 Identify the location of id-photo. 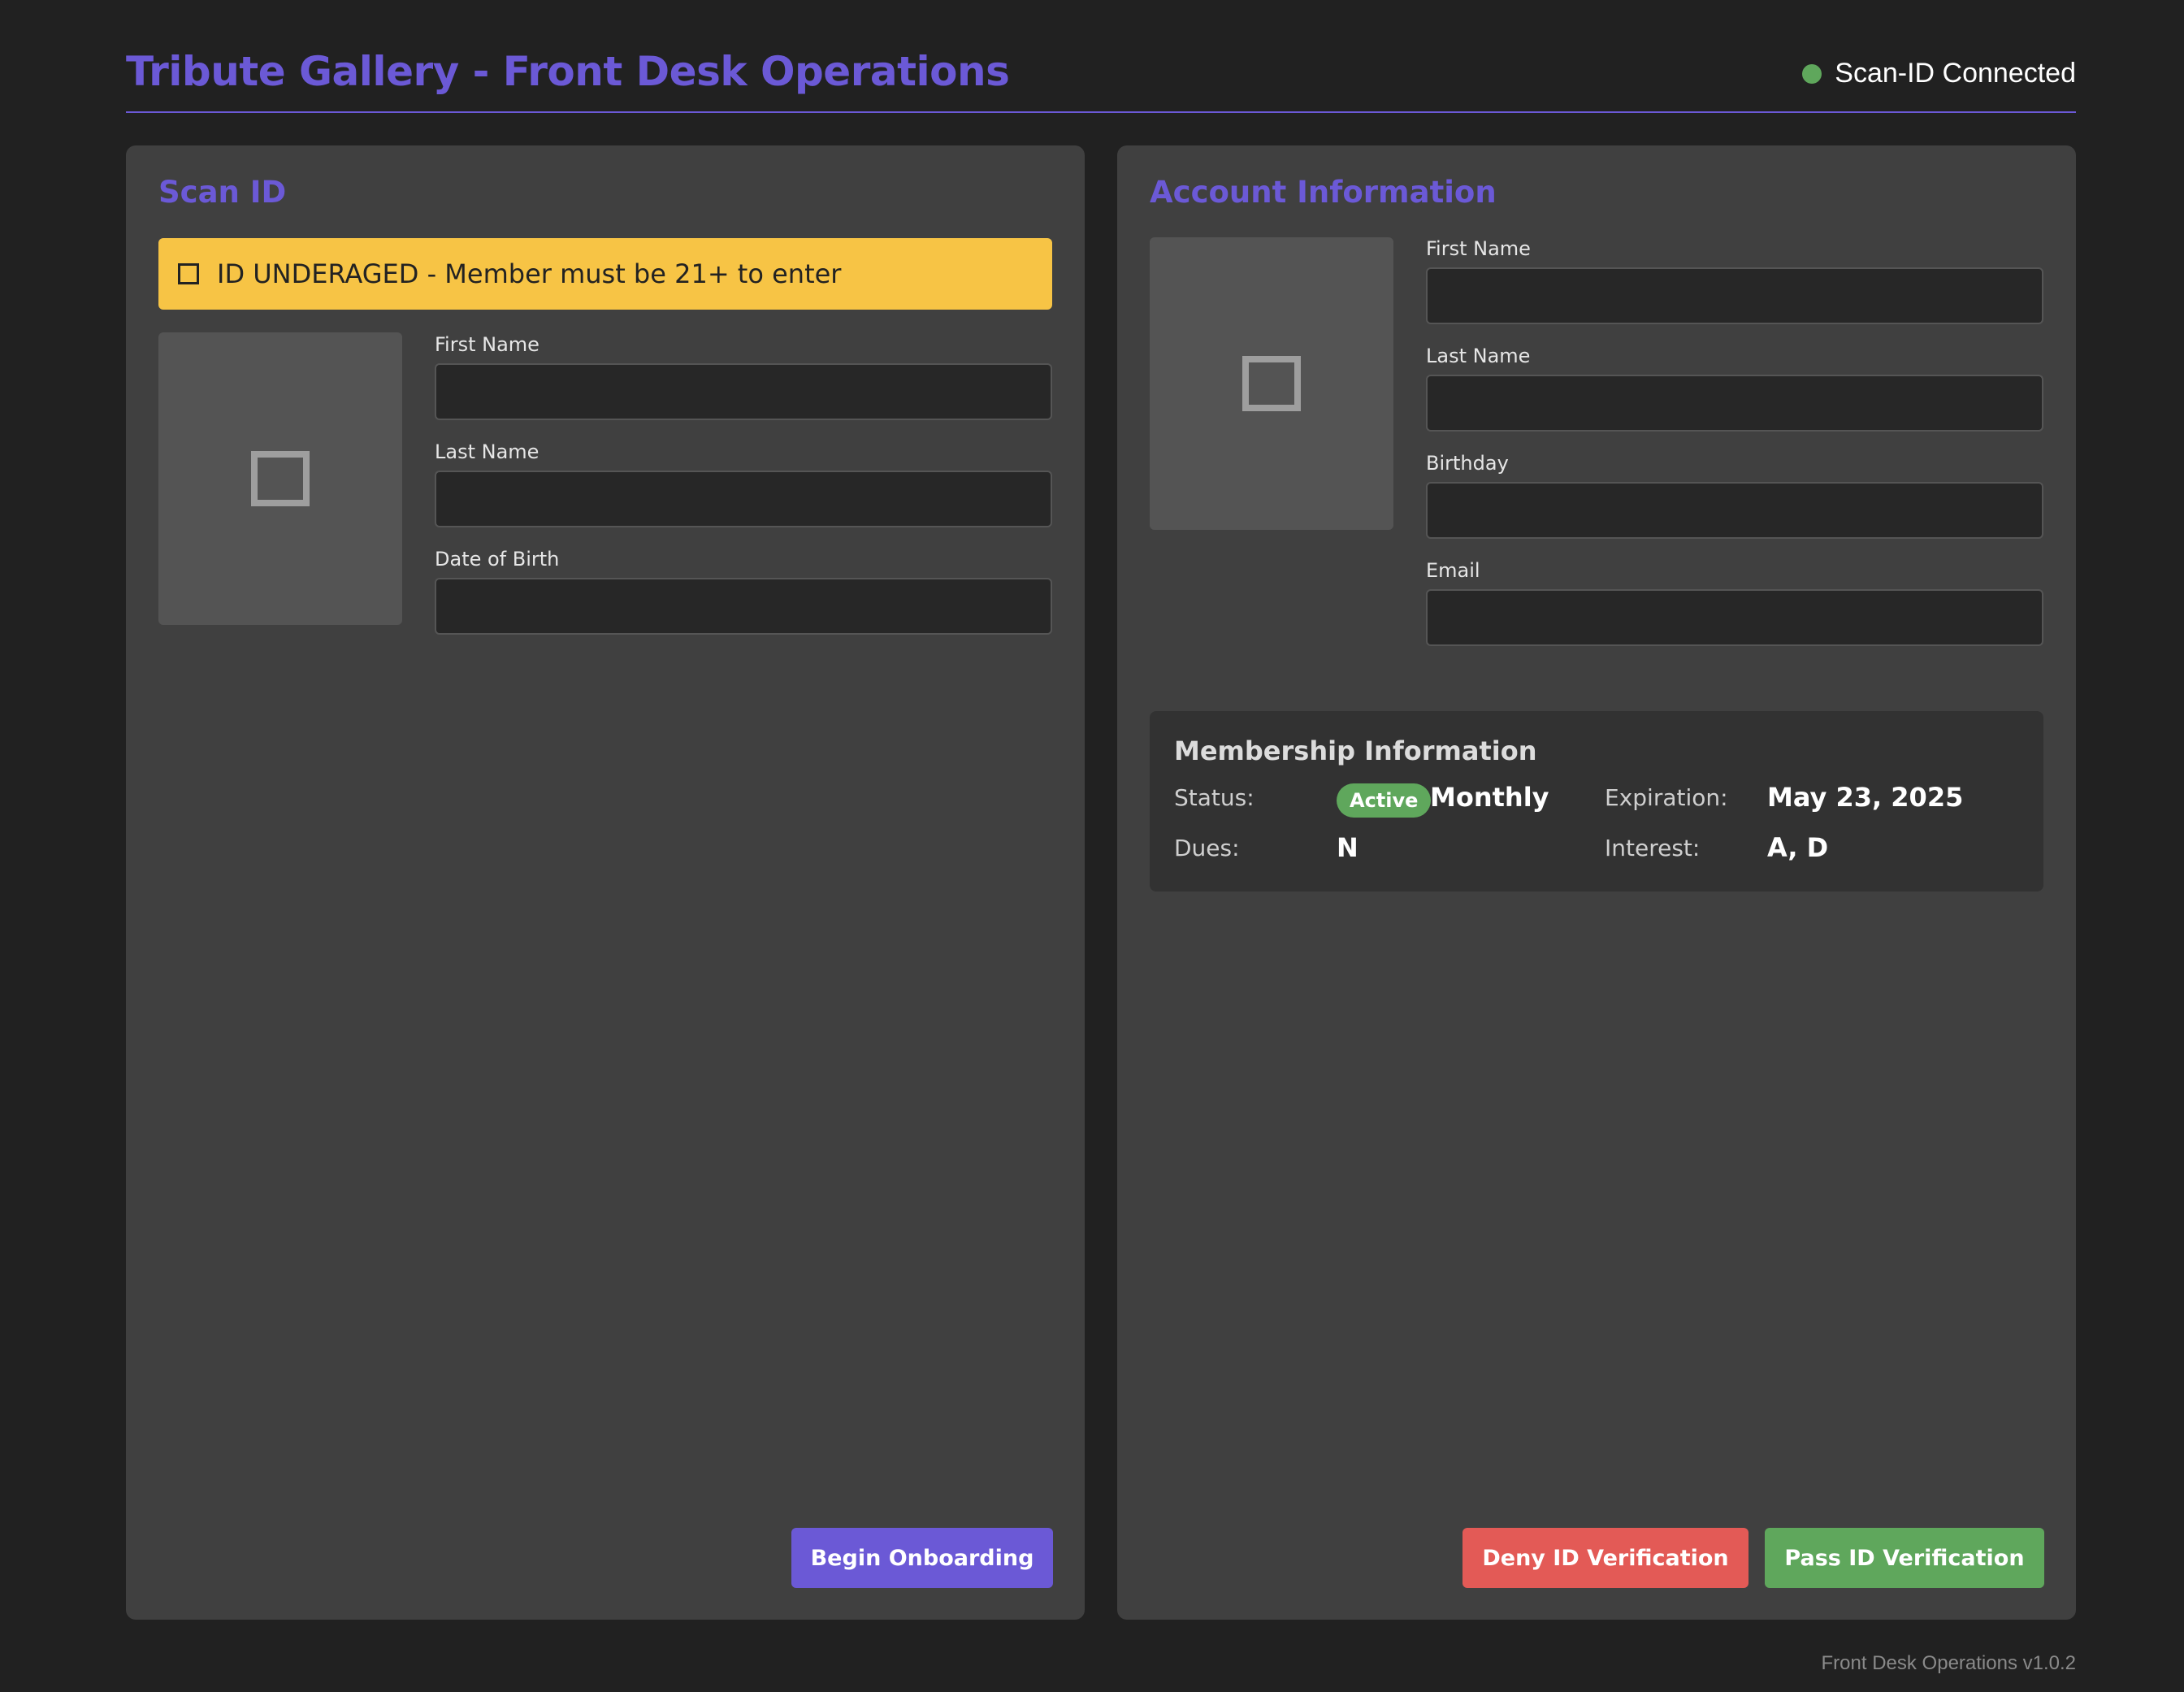
(280, 478).